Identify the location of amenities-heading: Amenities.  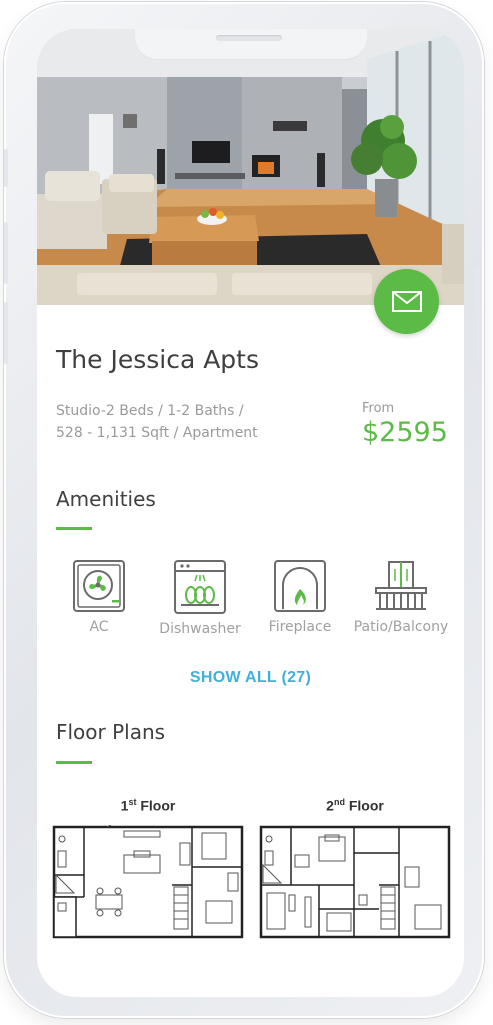
(106, 499).